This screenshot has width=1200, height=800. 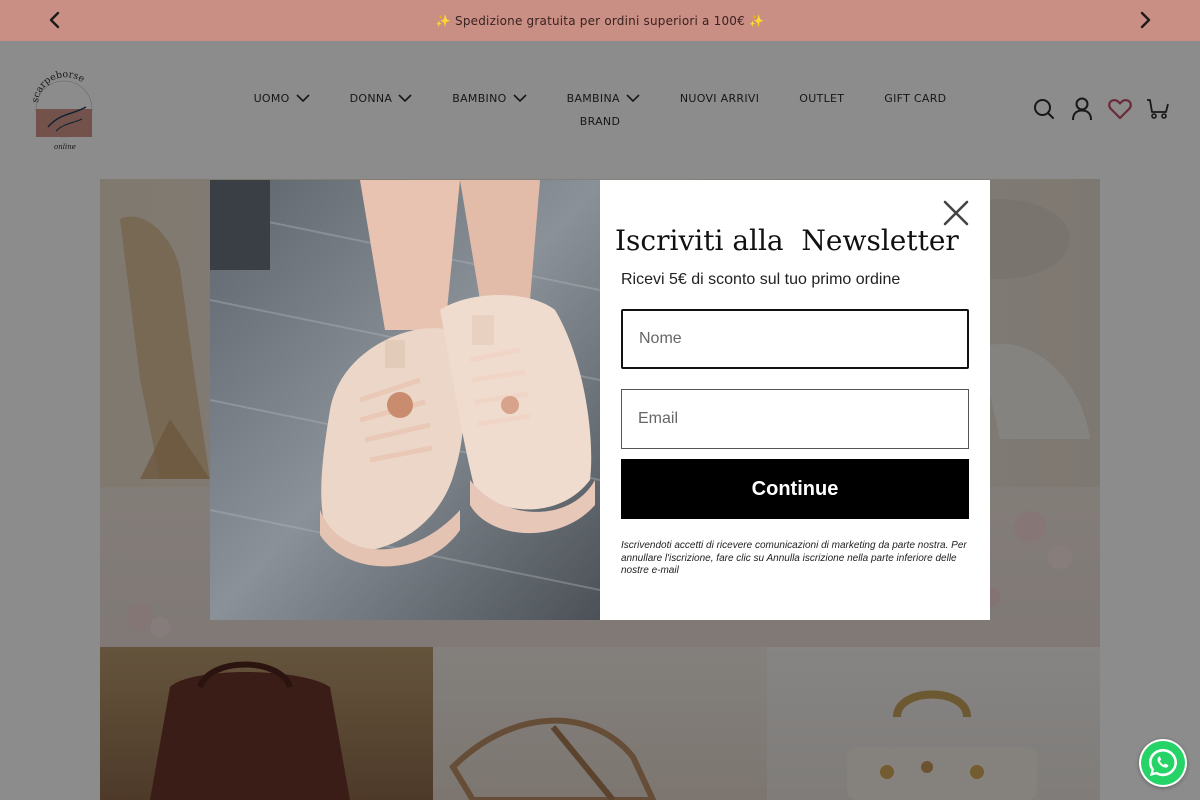 I want to click on whatsapp-button, so click(x=1163, y=763).